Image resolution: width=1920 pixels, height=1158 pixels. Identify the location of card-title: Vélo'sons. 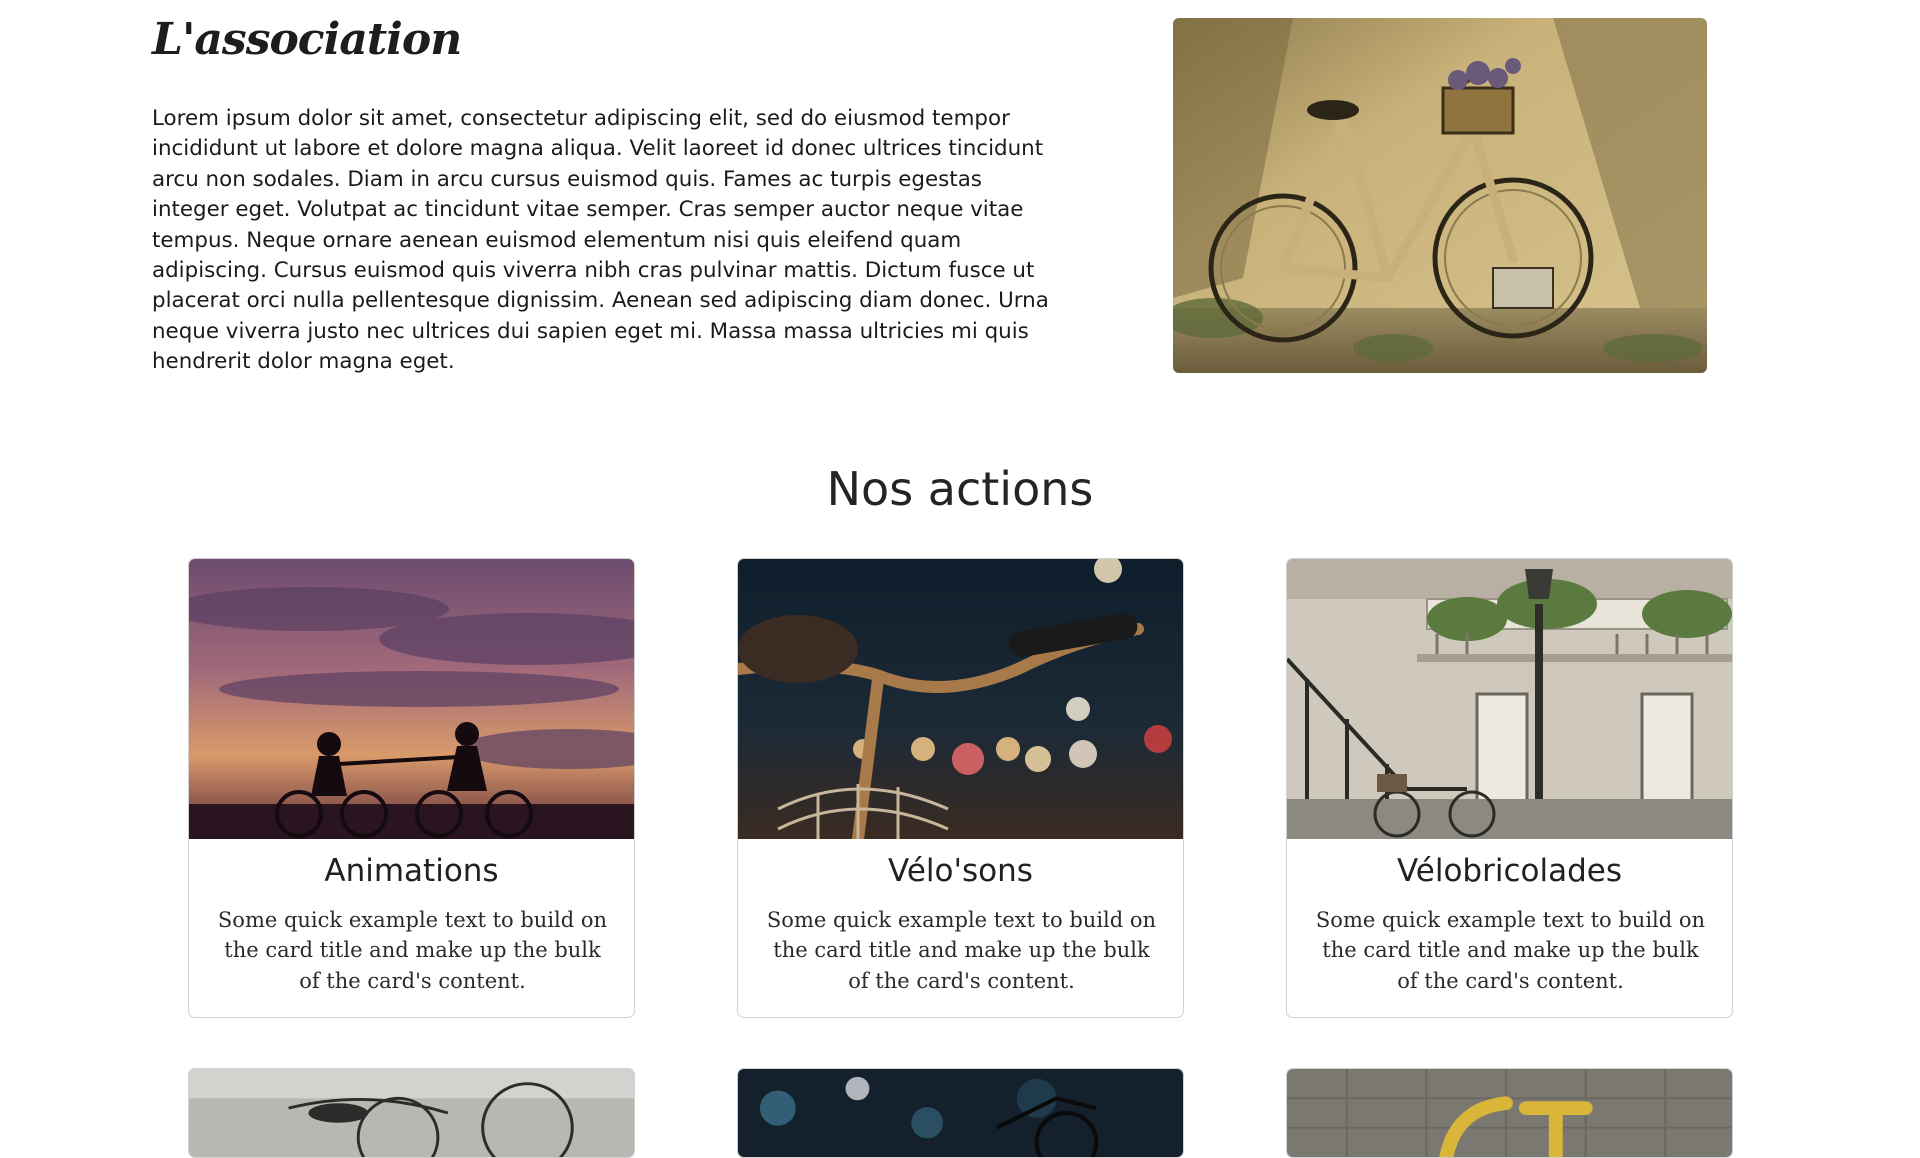
(960, 871).